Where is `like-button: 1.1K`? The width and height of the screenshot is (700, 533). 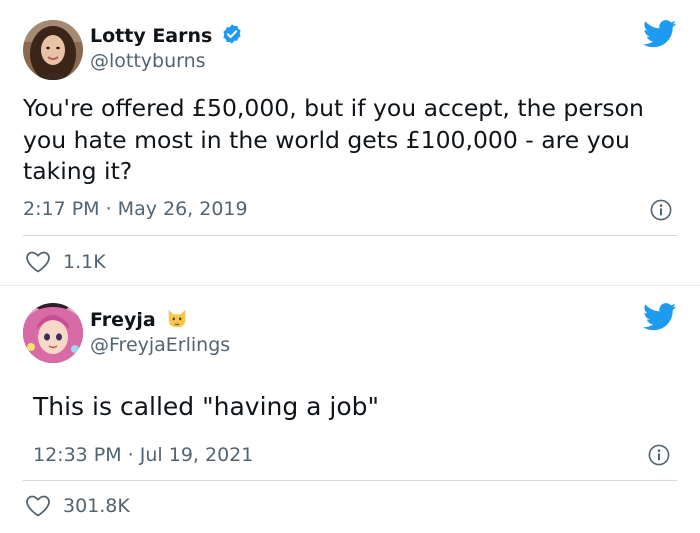 like-button: 1.1K is located at coordinates (65, 262).